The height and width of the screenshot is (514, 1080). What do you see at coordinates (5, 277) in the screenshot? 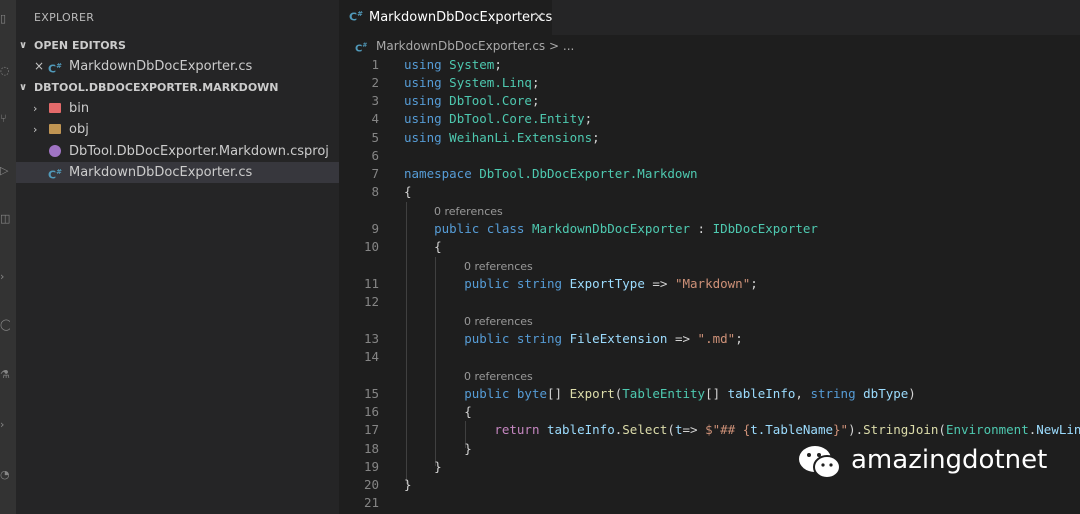
I see `remote-icon: ›` at bounding box center [5, 277].